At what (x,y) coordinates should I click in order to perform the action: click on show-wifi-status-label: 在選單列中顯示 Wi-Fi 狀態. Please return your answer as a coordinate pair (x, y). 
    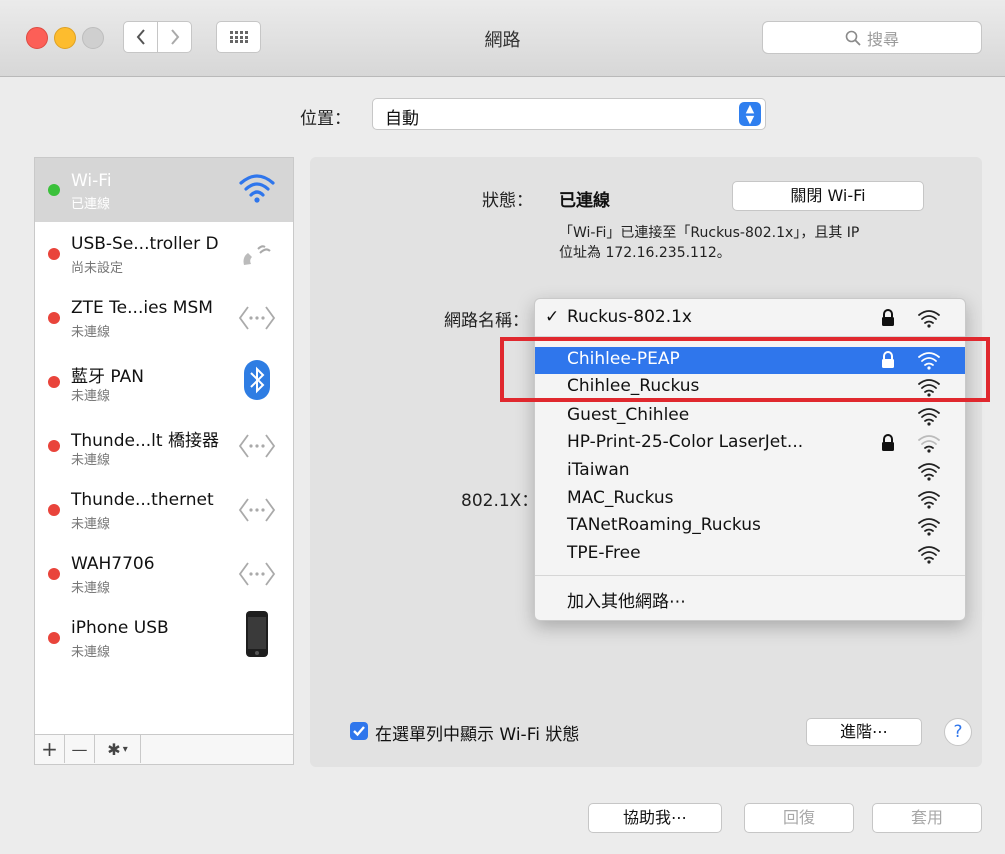
    Looking at the image, I should click on (477, 735).